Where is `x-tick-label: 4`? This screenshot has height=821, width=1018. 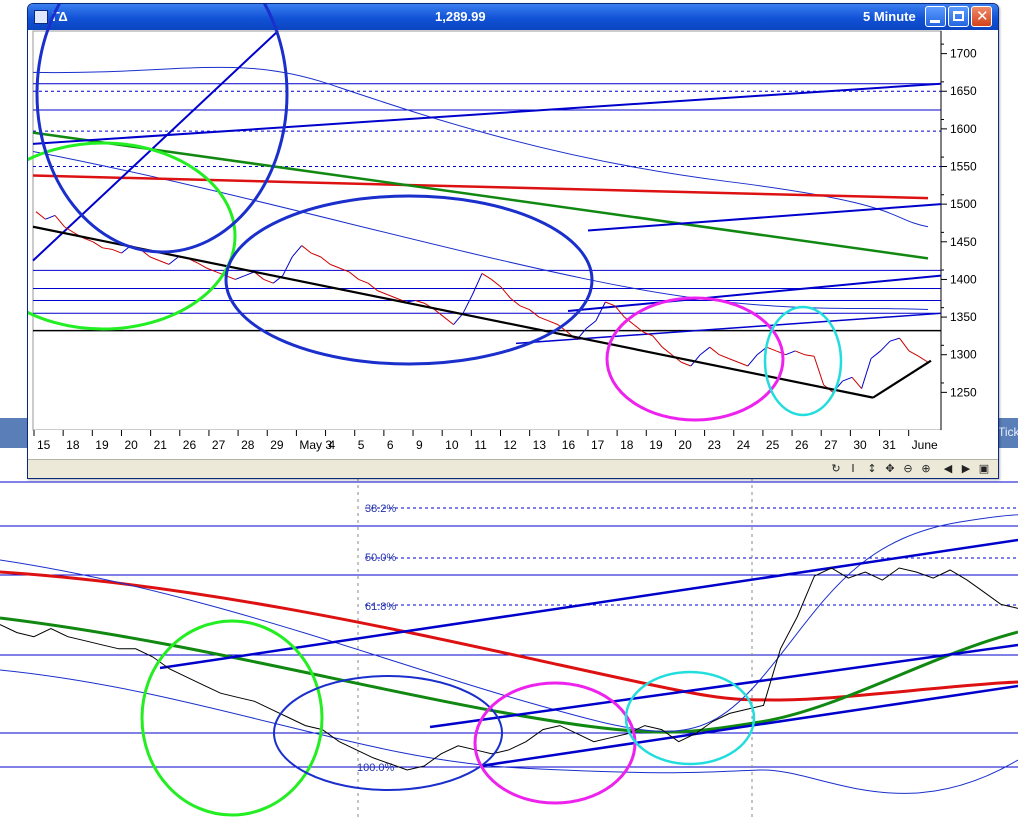
x-tick-label: 4 is located at coordinates (332, 445).